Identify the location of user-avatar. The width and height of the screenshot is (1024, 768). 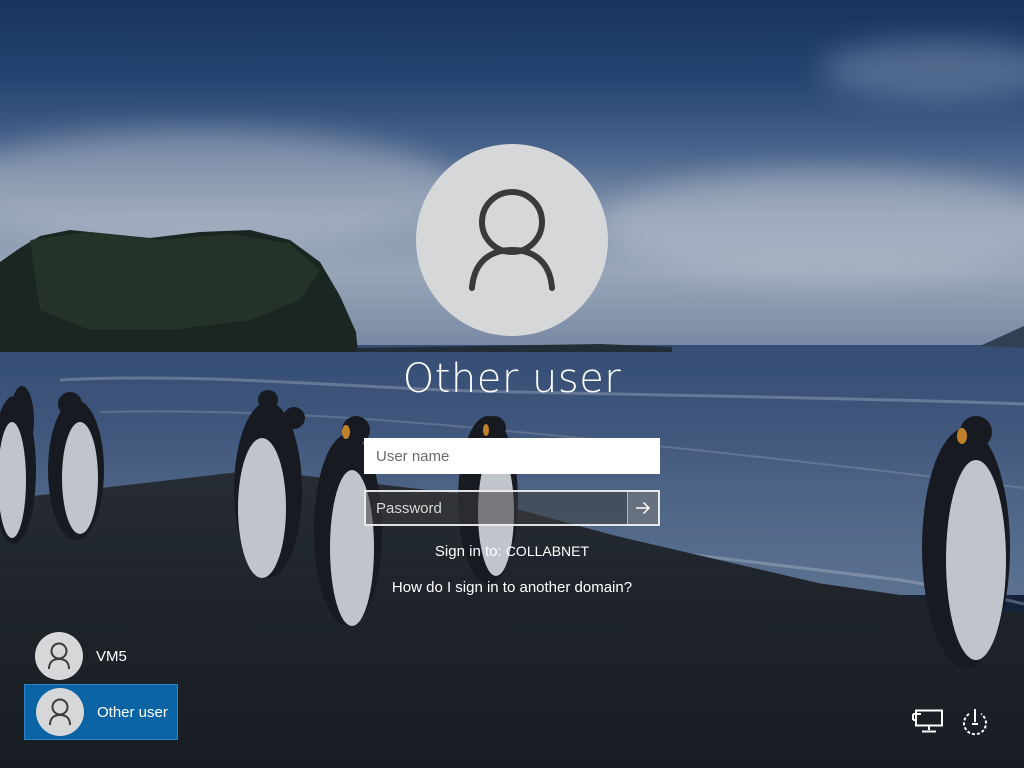
(512, 240).